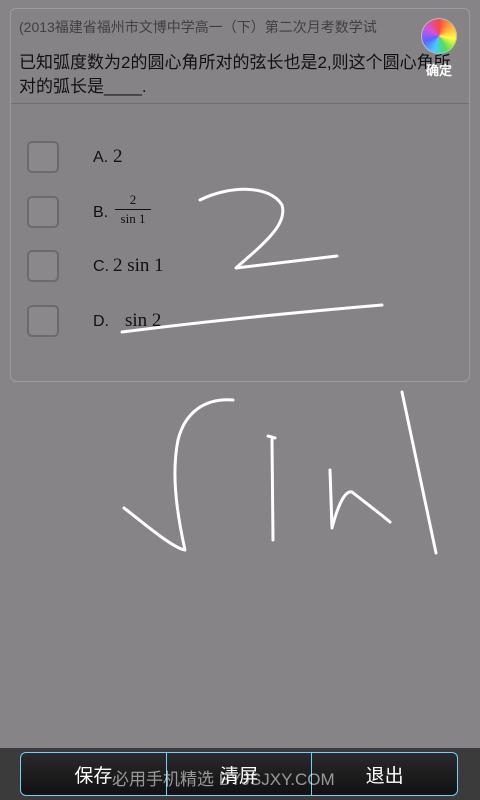  What do you see at coordinates (272, 490) in the screenshot?
I see `ink-stroke-i` at bounding box center [272, 490].